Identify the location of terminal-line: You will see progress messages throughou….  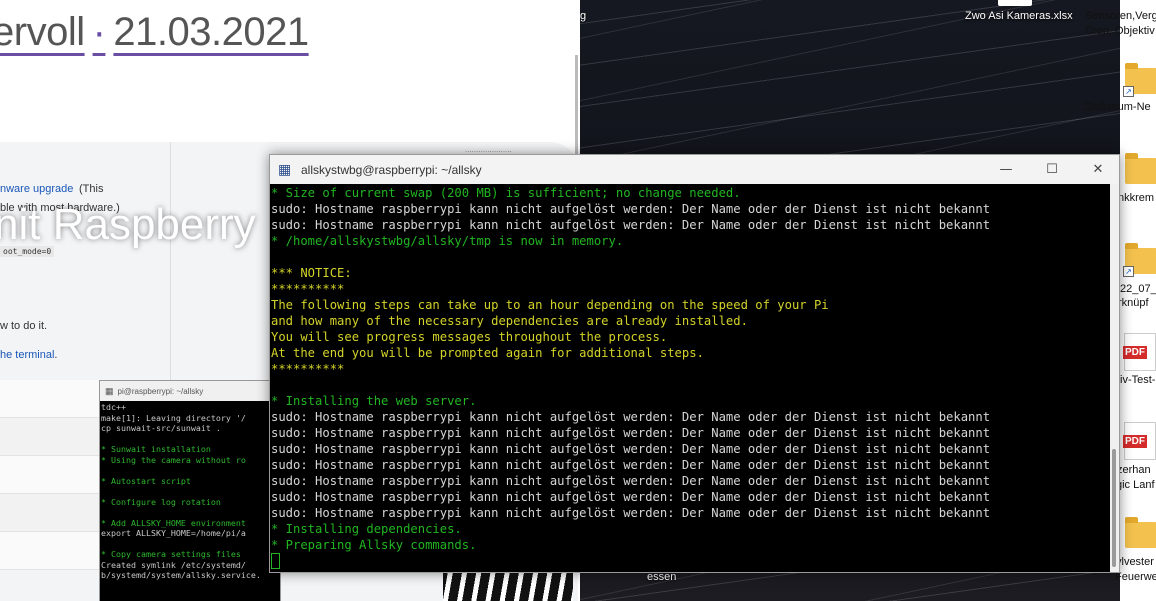
(469, 337).